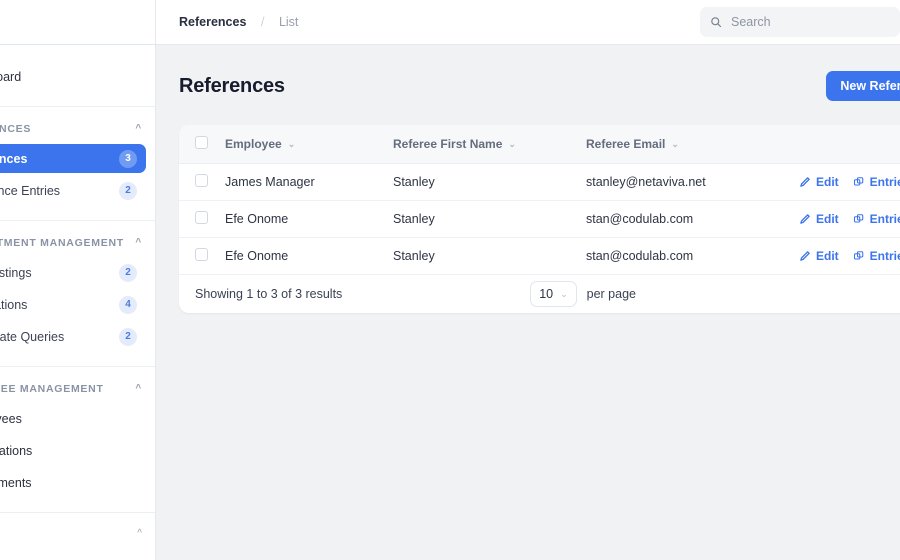 This screenshot has height=560, width=900. Describe the element at coordinates (73, 304) in the screenshot. I see `sidebar-item-applications: Applications 4` at that location.